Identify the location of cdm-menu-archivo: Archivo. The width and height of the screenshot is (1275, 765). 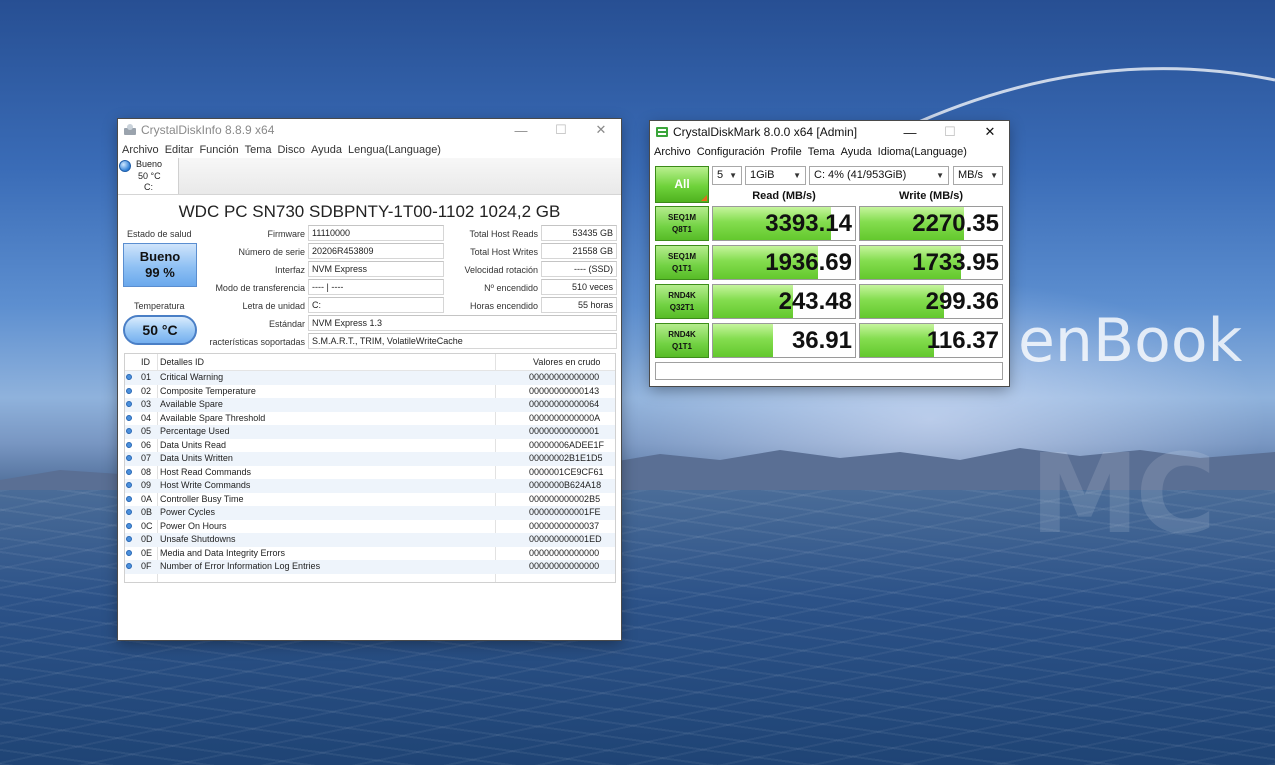
(672, 152).